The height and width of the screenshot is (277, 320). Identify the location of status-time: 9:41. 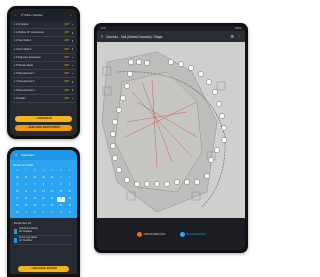
(103, 28).